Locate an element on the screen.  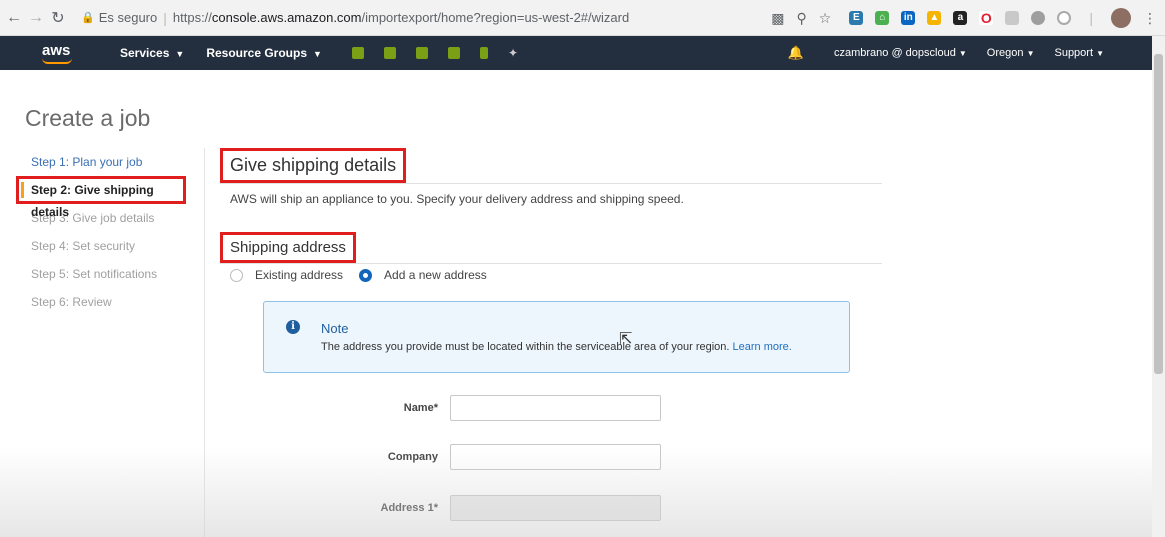
existing-address-radio is located at coordinates (236, 275).